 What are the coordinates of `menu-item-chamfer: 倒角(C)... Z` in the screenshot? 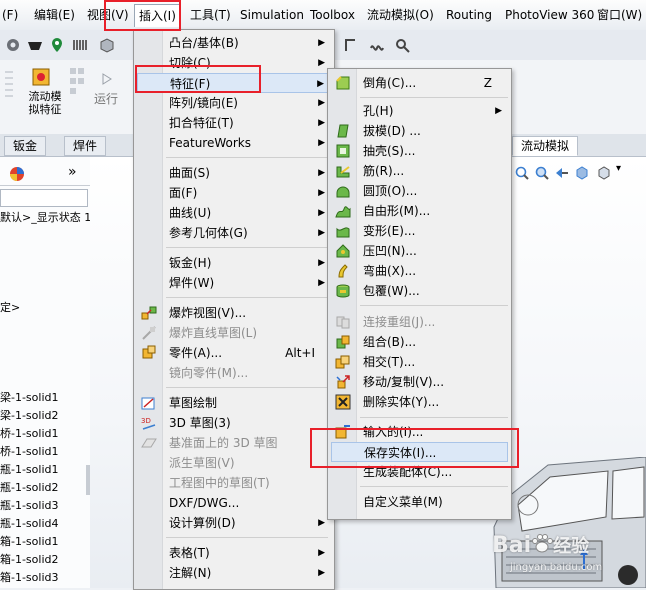 It's located at (419, 83).